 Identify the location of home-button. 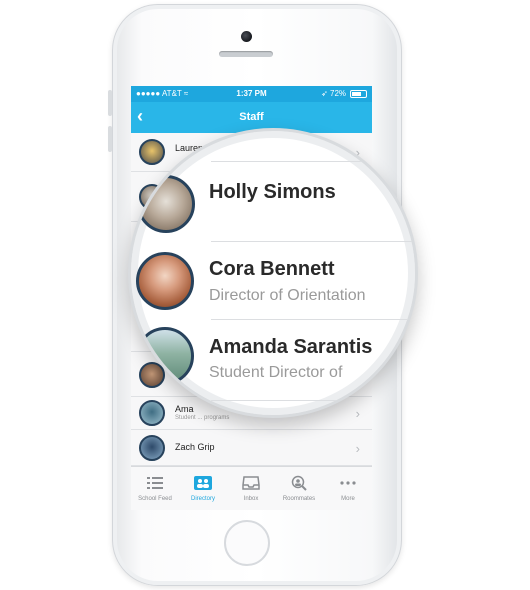
(247, 543).